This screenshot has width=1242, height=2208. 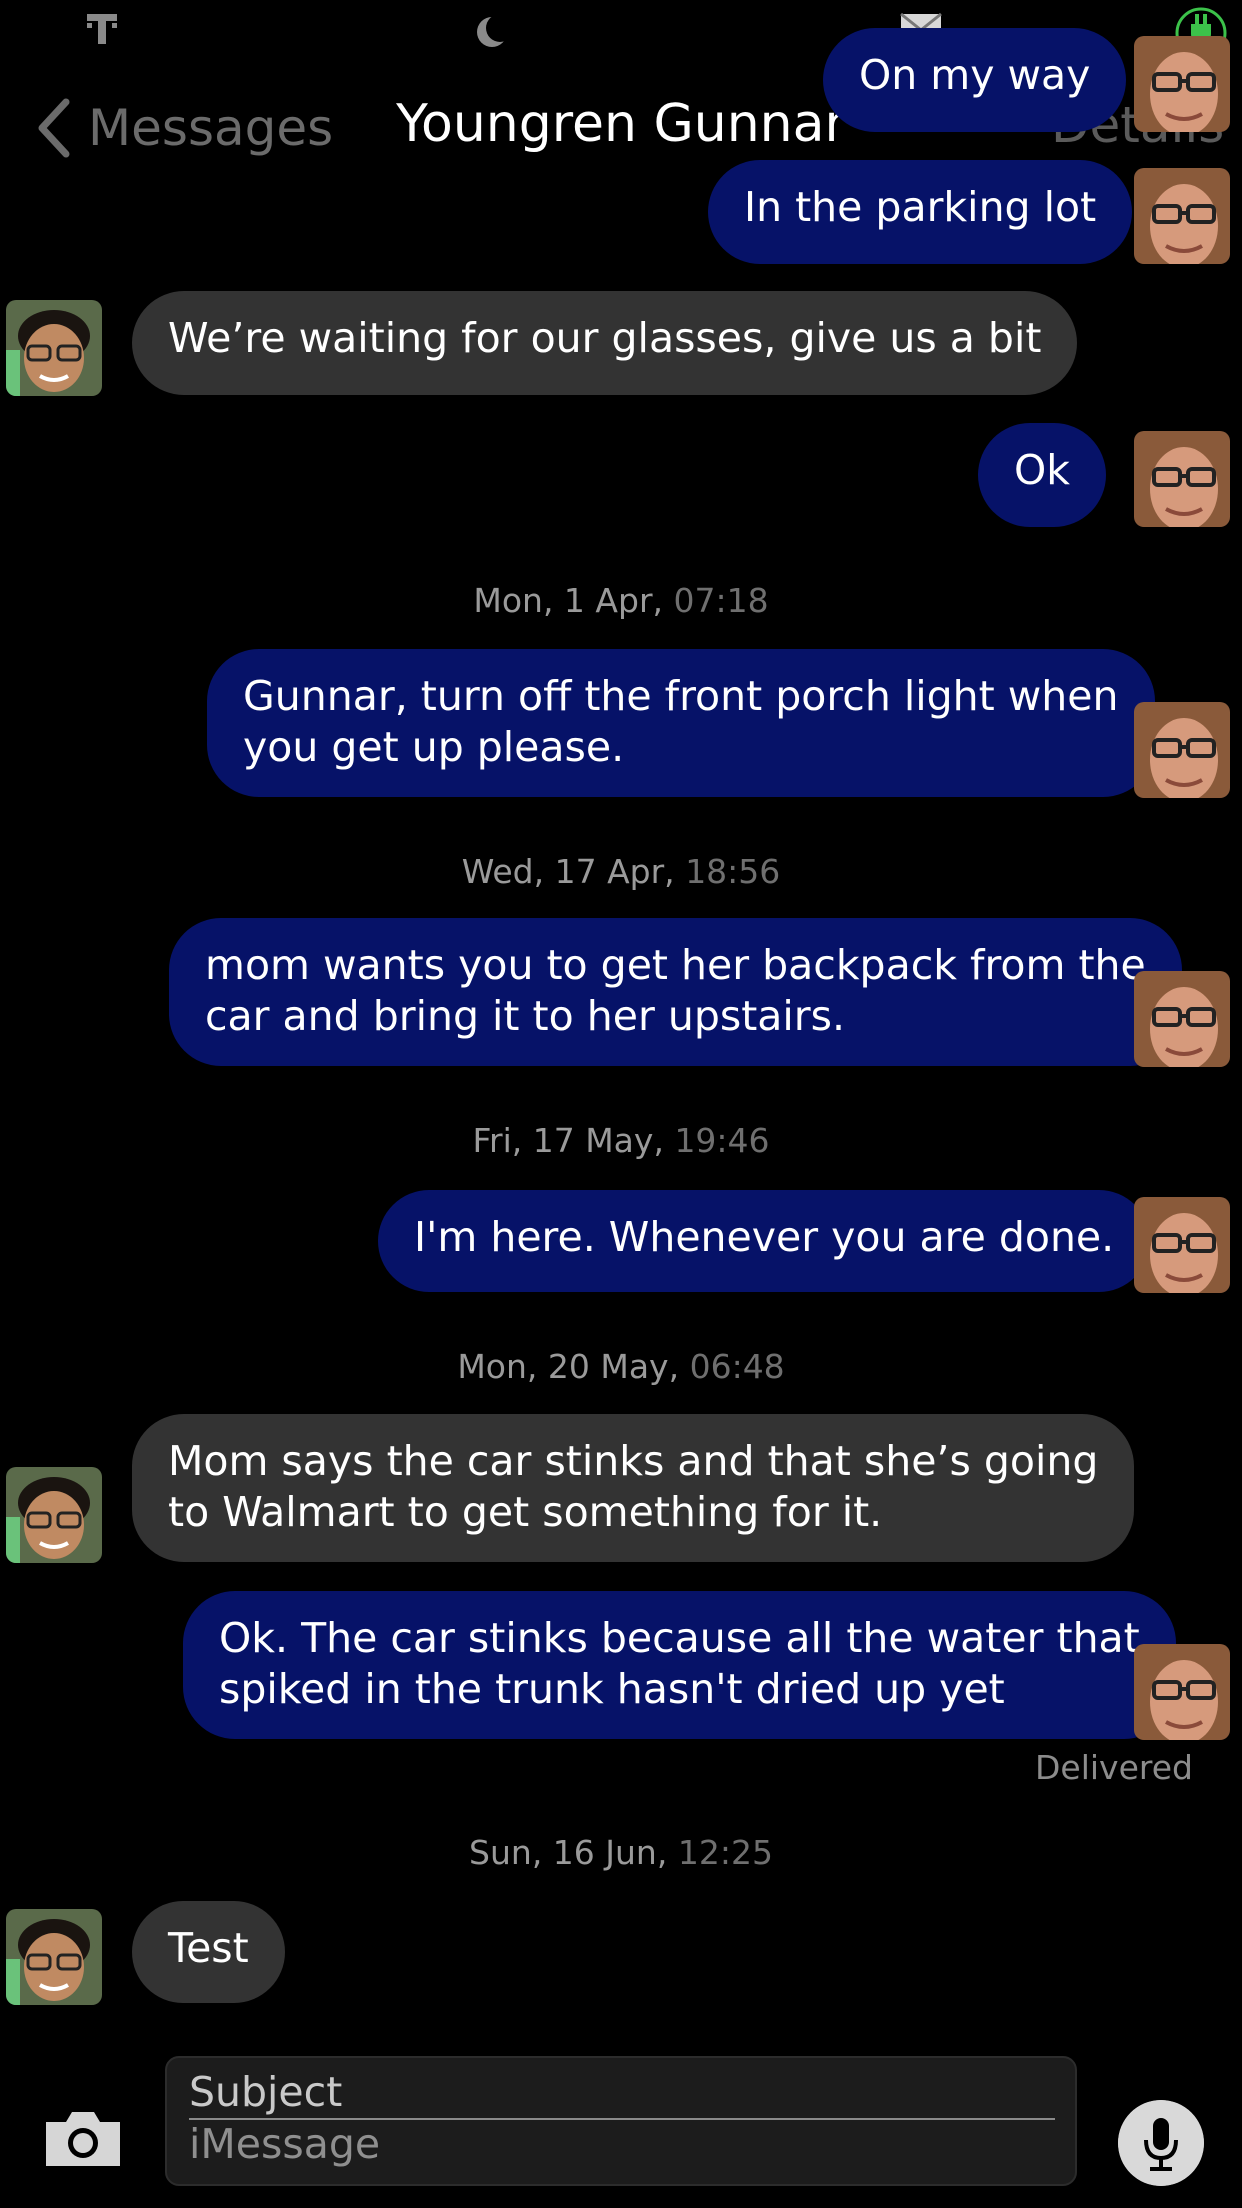 I want to click on timestamp: Wed, 17 Apr, 18:56, so click(x=621, y=871).